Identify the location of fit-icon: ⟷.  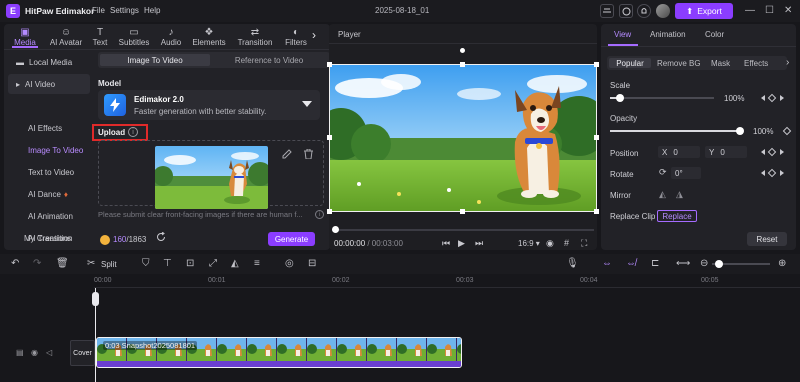
(683, 263).